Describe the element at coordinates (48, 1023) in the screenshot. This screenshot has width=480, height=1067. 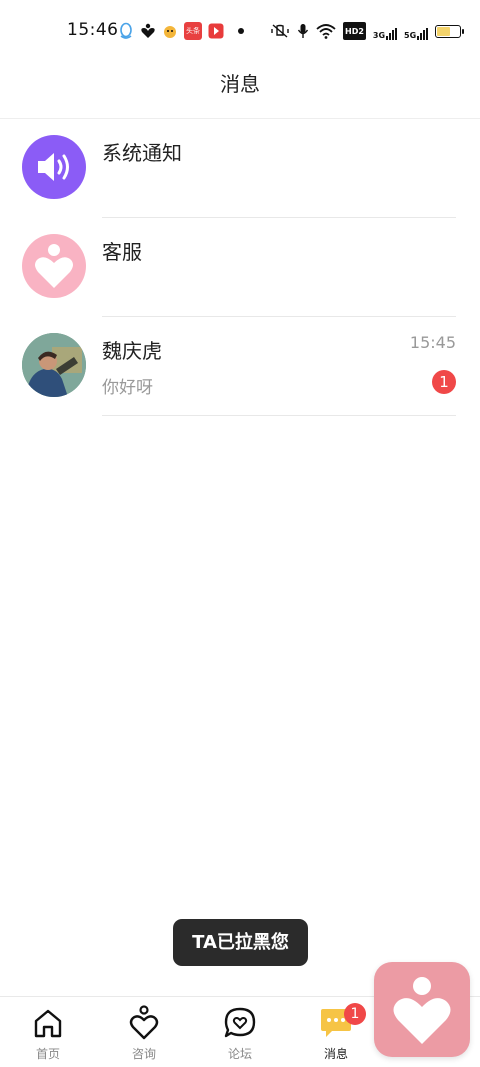
I see `home-icon` at that location.